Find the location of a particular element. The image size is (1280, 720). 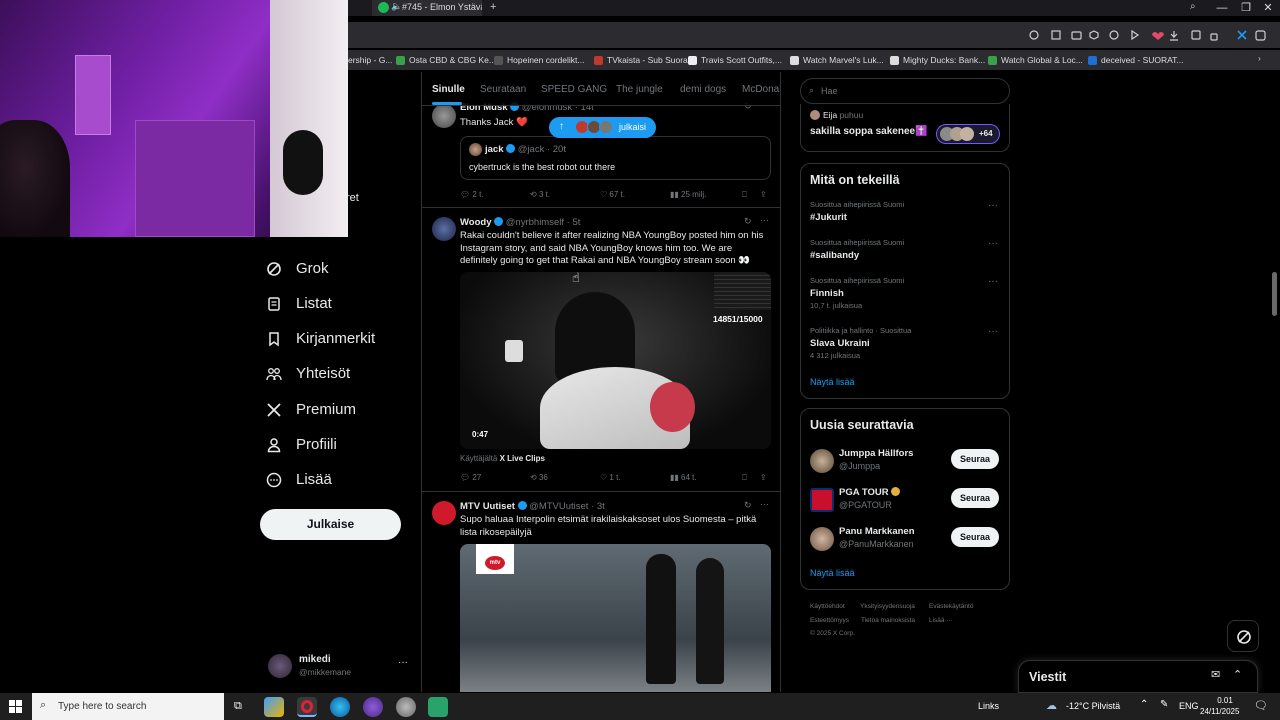

tab-speed-gang: SPEED GANG is located at coordinates (574, 89).